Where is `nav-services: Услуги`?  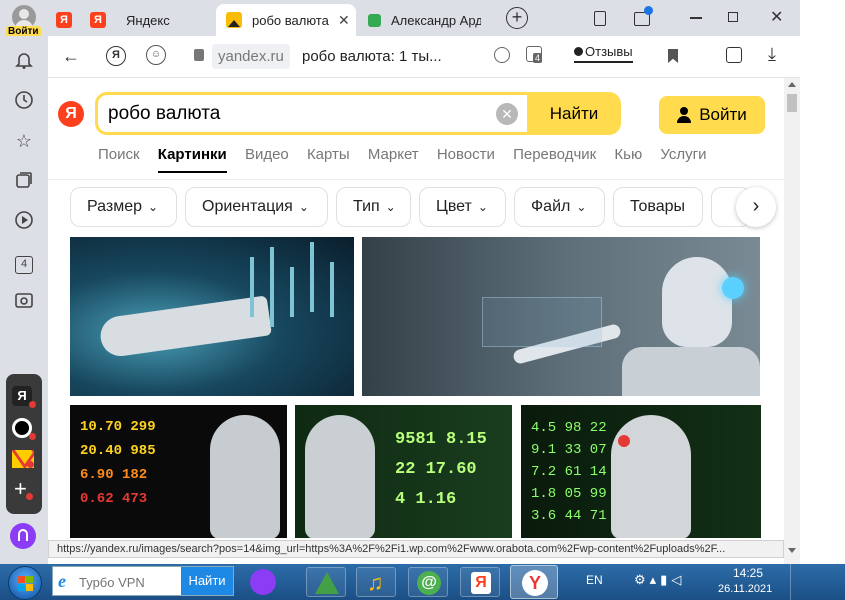
nav-services: Услуги is located at coordinates (683, 154).